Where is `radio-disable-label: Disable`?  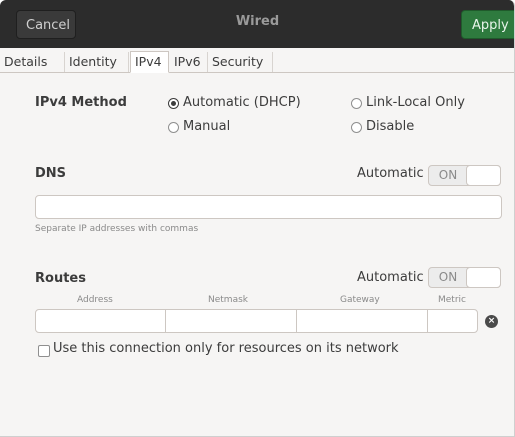
radio-disable-label: Disable is located at coordinates (390, 126).